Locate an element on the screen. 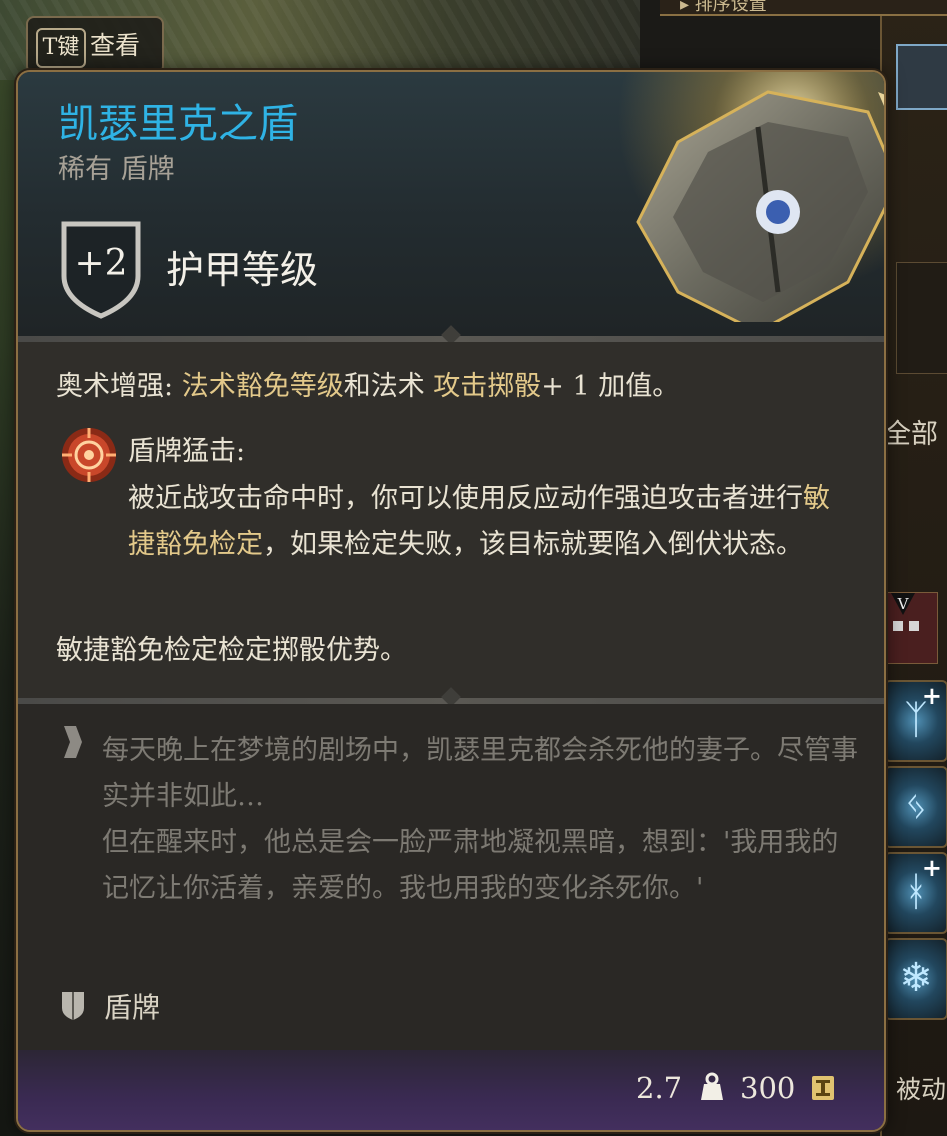  gold-coin-icon is located at coordinates (823, 1088).